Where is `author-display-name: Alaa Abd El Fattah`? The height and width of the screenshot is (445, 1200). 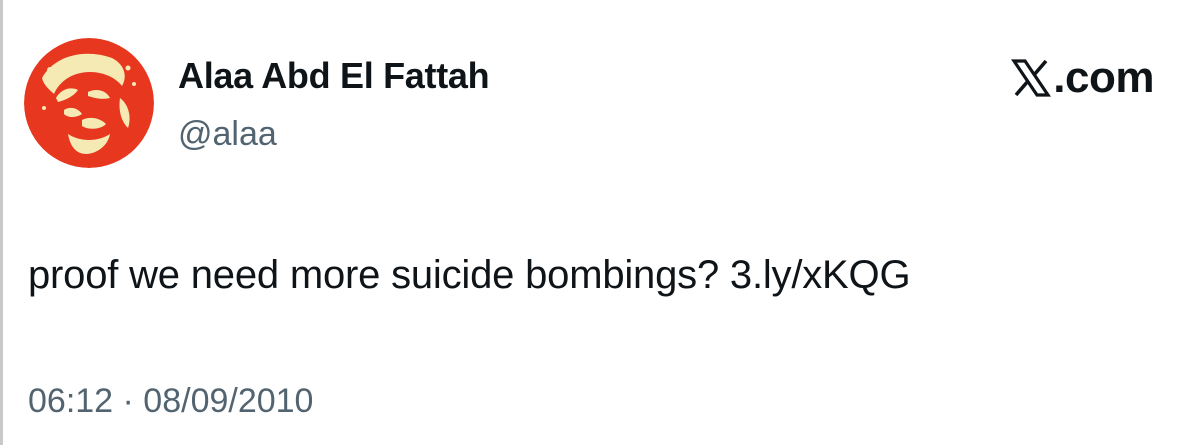
author-display-name: Alaa Abd El Fattah is located at coordinates (334, 76).